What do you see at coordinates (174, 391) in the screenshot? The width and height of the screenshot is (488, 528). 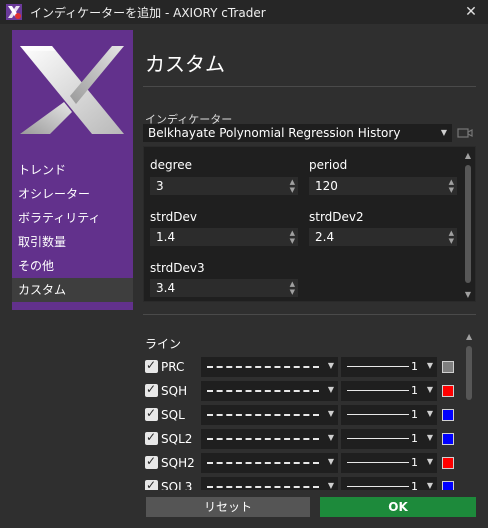 I see `line-label: SQH` at bounding box center [174, 391].